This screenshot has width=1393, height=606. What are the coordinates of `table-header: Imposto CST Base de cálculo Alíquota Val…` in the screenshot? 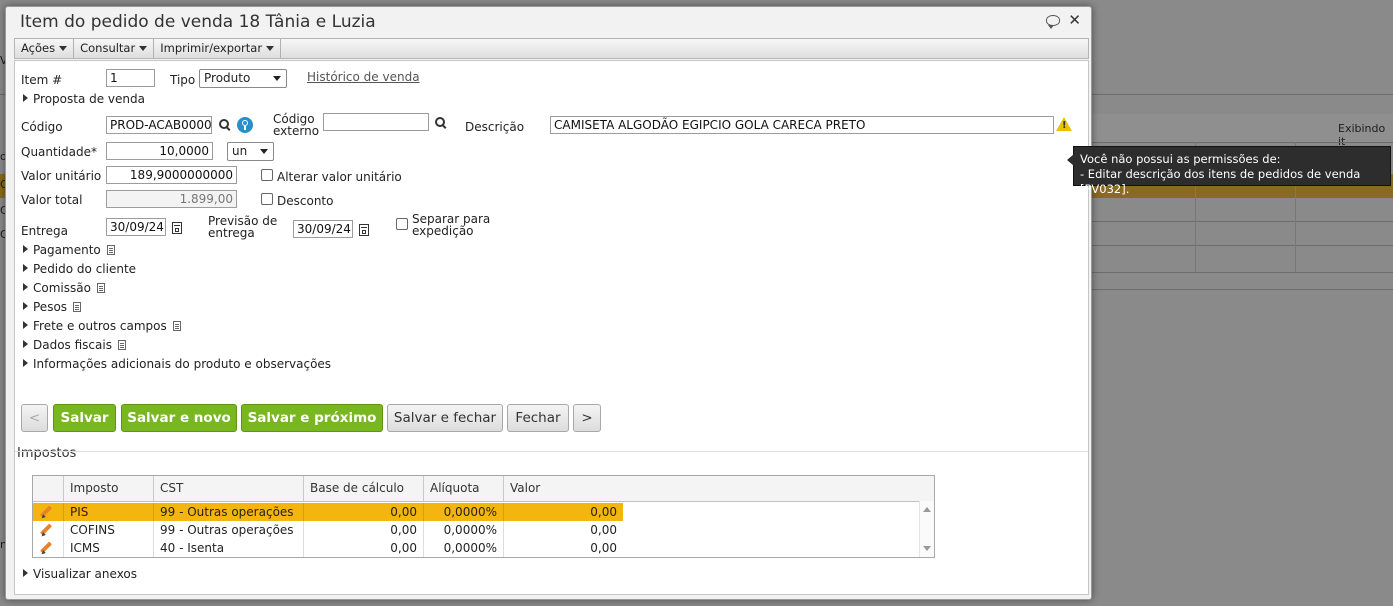 It's located at (483, 489).